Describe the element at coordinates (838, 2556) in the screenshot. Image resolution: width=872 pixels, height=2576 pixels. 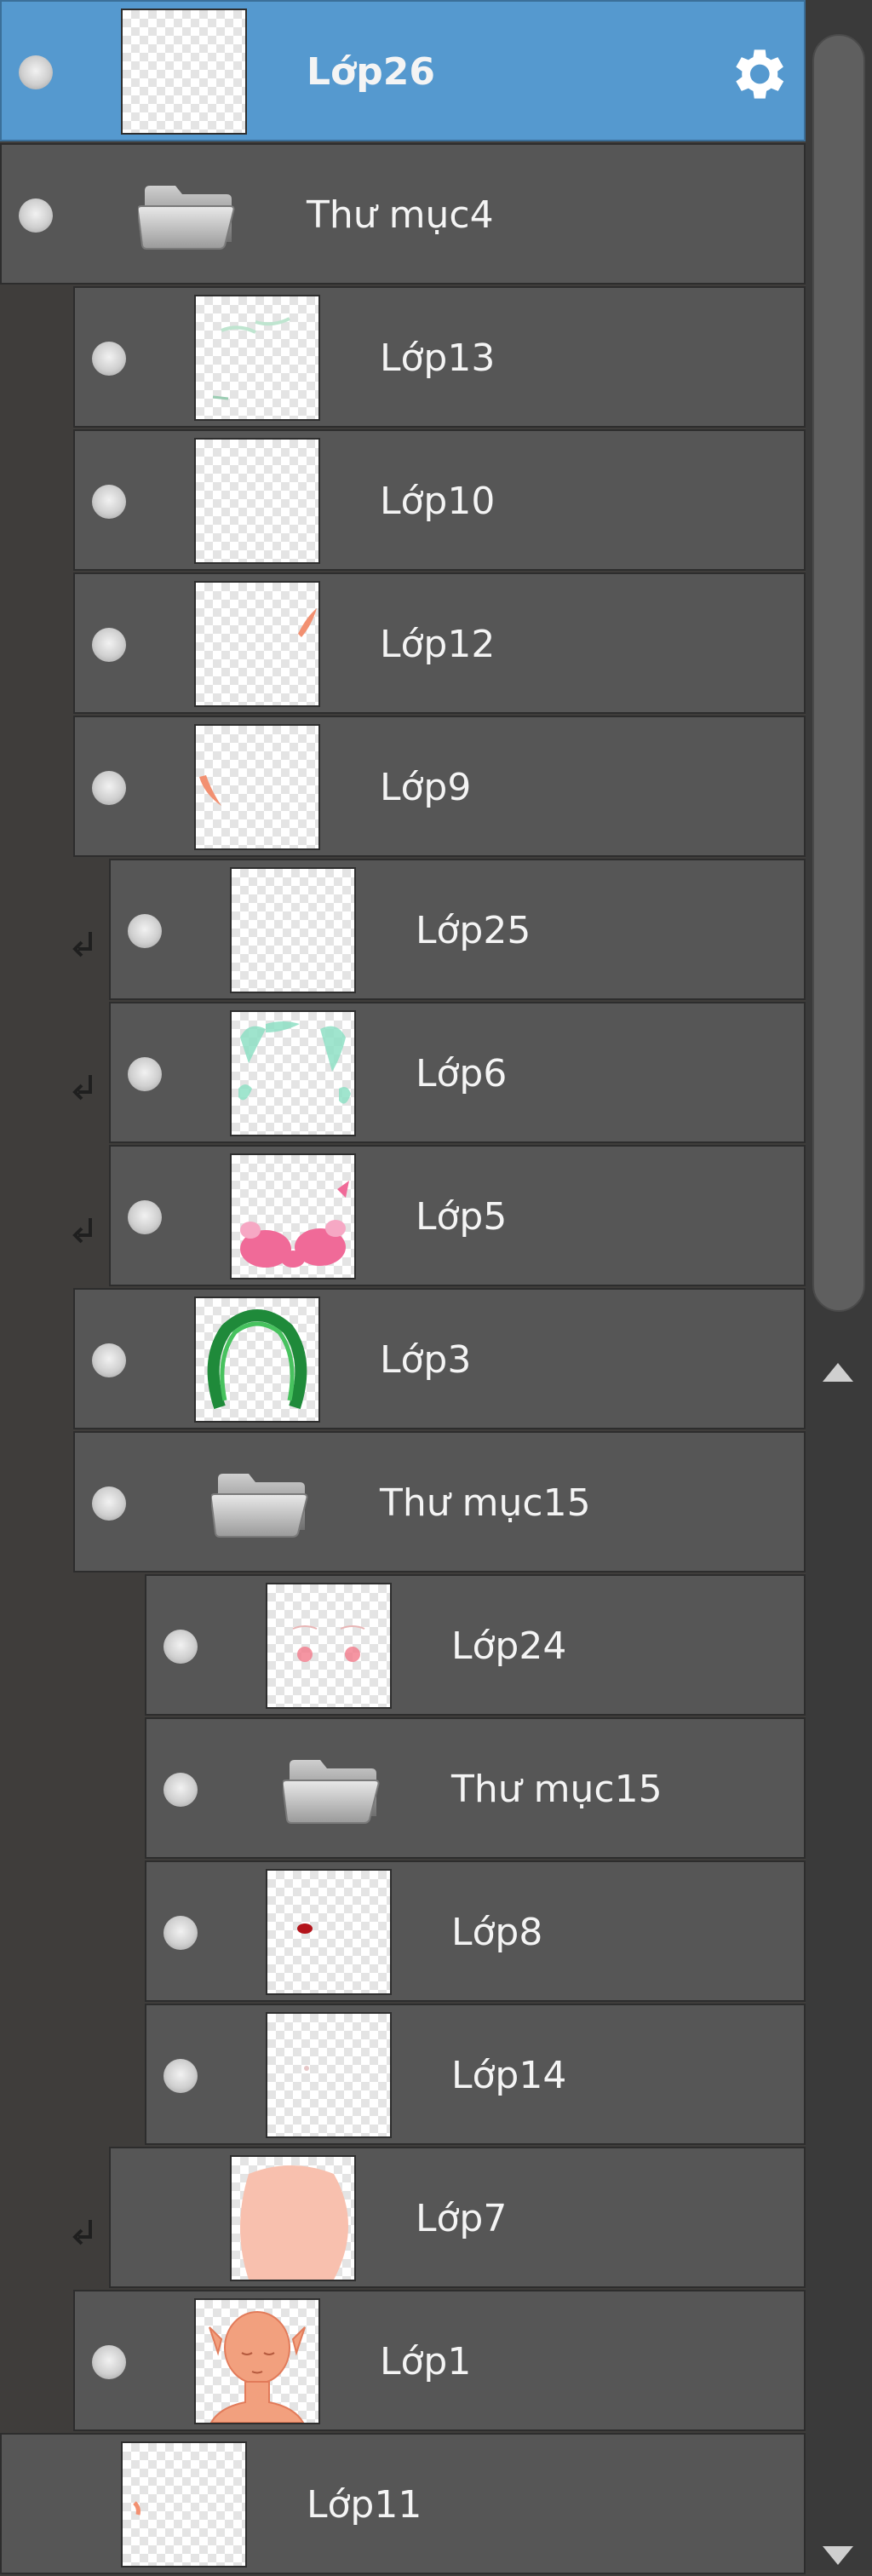
I see `scroll-down-arrow-icon` at that location.